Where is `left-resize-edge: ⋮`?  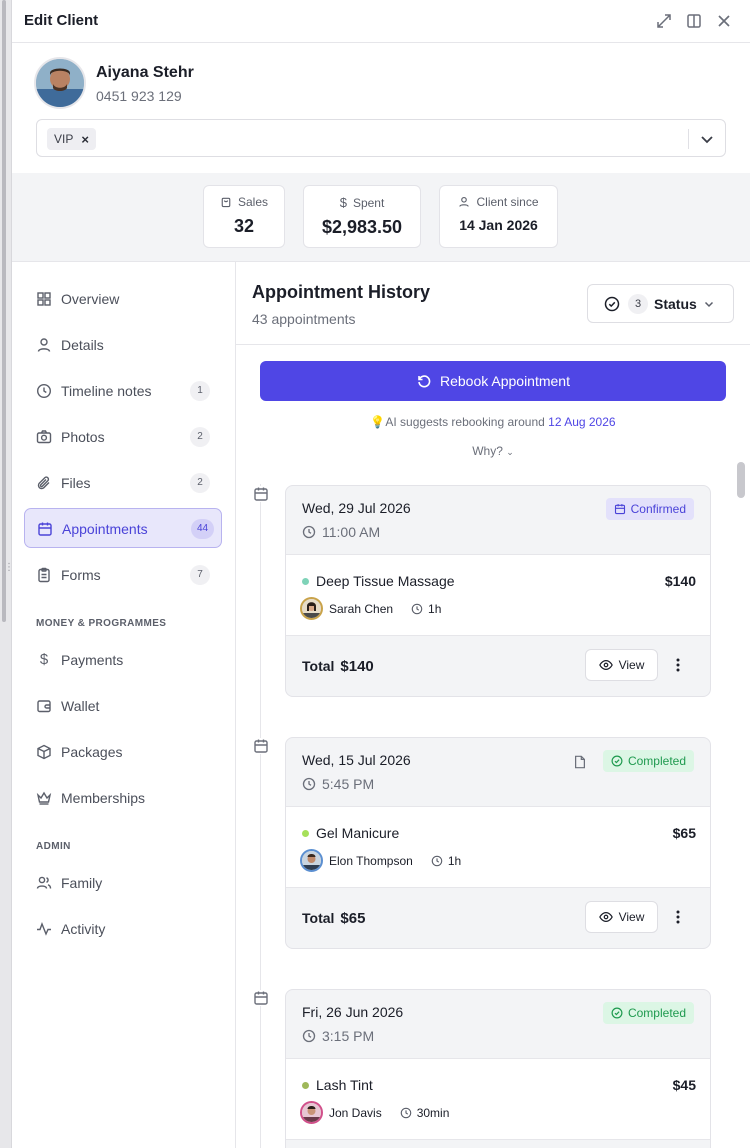
left-resize-edge: ⋮ is located at coordinates (7, 574).